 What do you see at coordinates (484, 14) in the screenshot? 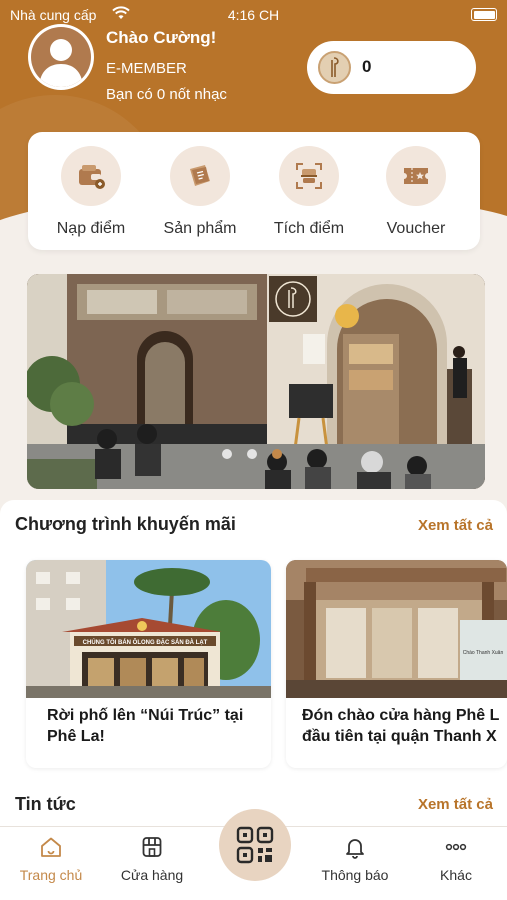
I see `battery-icon` at bounding box center [484, 14].